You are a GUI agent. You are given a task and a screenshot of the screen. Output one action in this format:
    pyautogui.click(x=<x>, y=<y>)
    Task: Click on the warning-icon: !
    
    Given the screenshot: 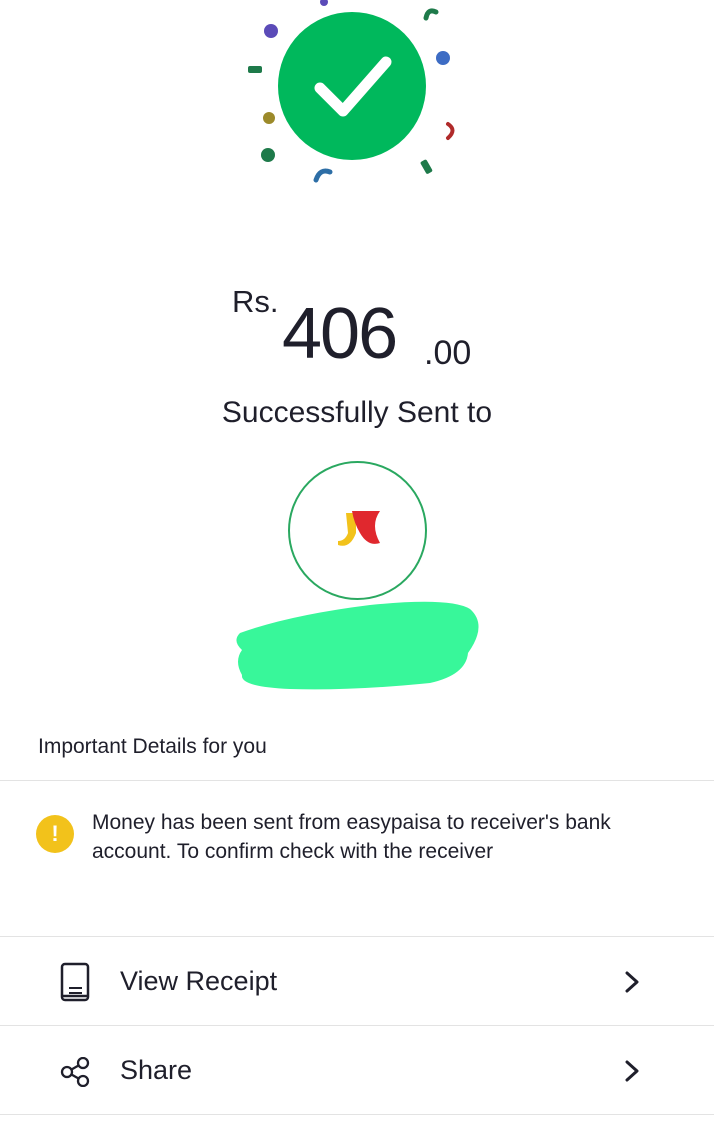 What is the action you would take?
    pyautogui.click(x=55, y=834)
    